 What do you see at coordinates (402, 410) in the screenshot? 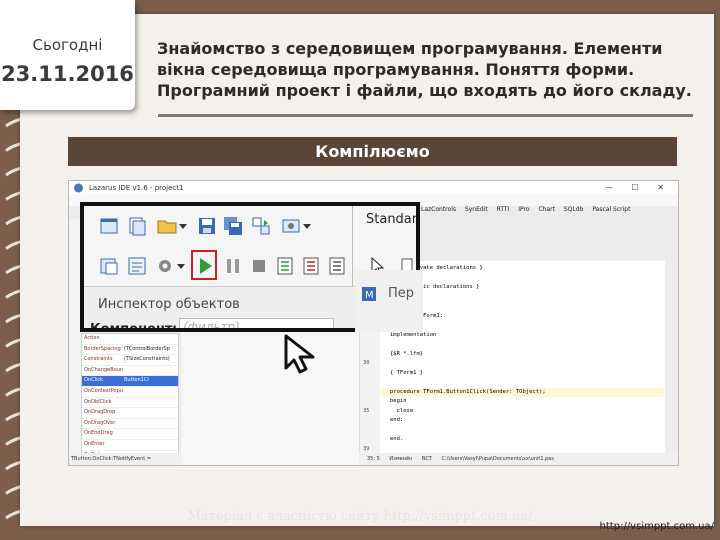
I see `code-line: close` at bounding box center [402, 410].